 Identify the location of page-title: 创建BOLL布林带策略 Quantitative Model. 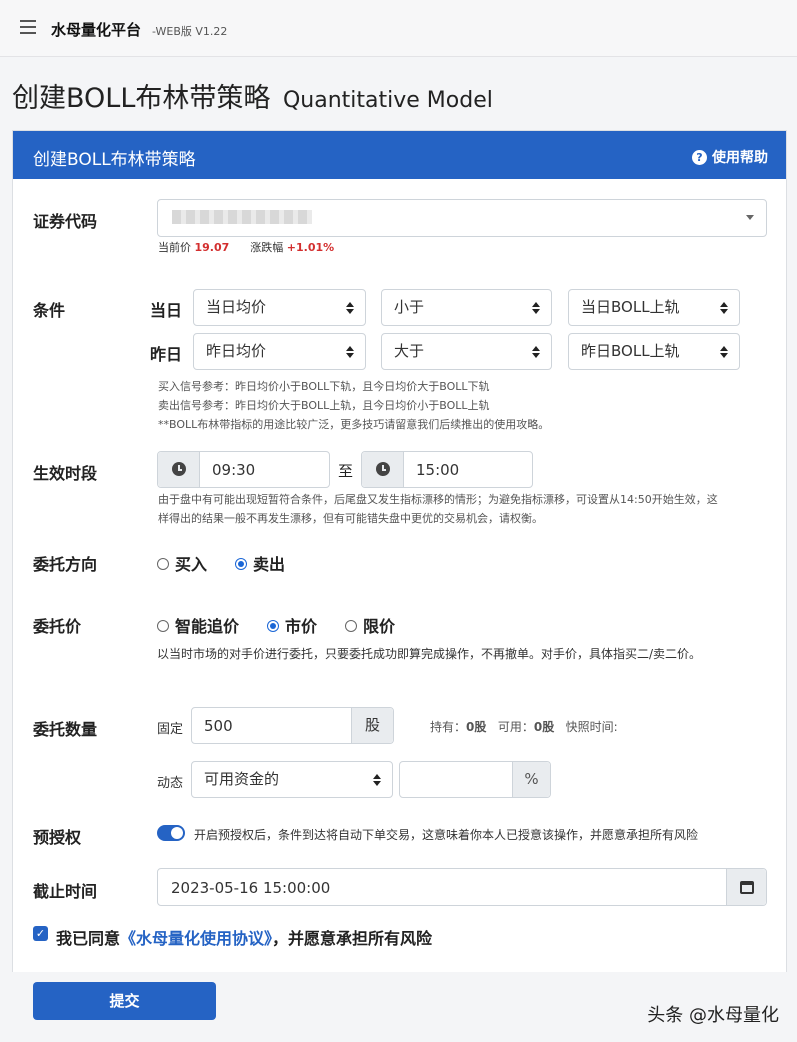
(252, 95).